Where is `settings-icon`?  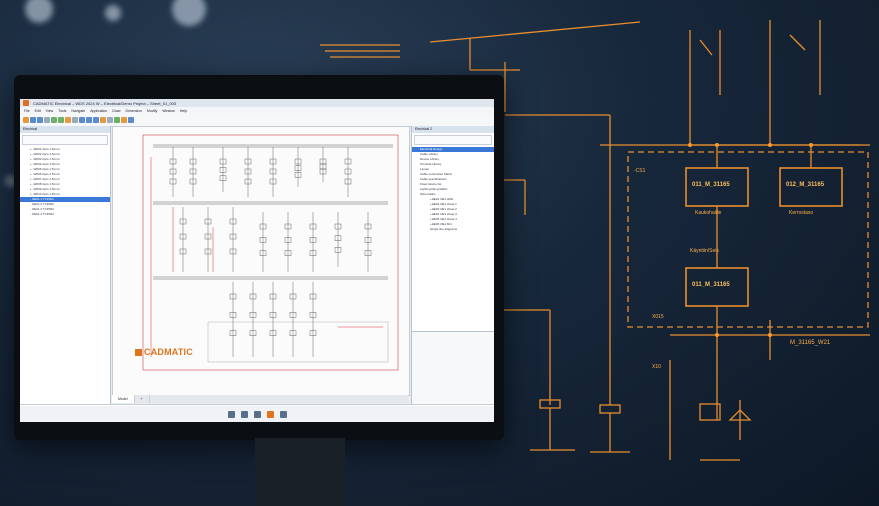 settings-icon is located at coordinates (131, 120).